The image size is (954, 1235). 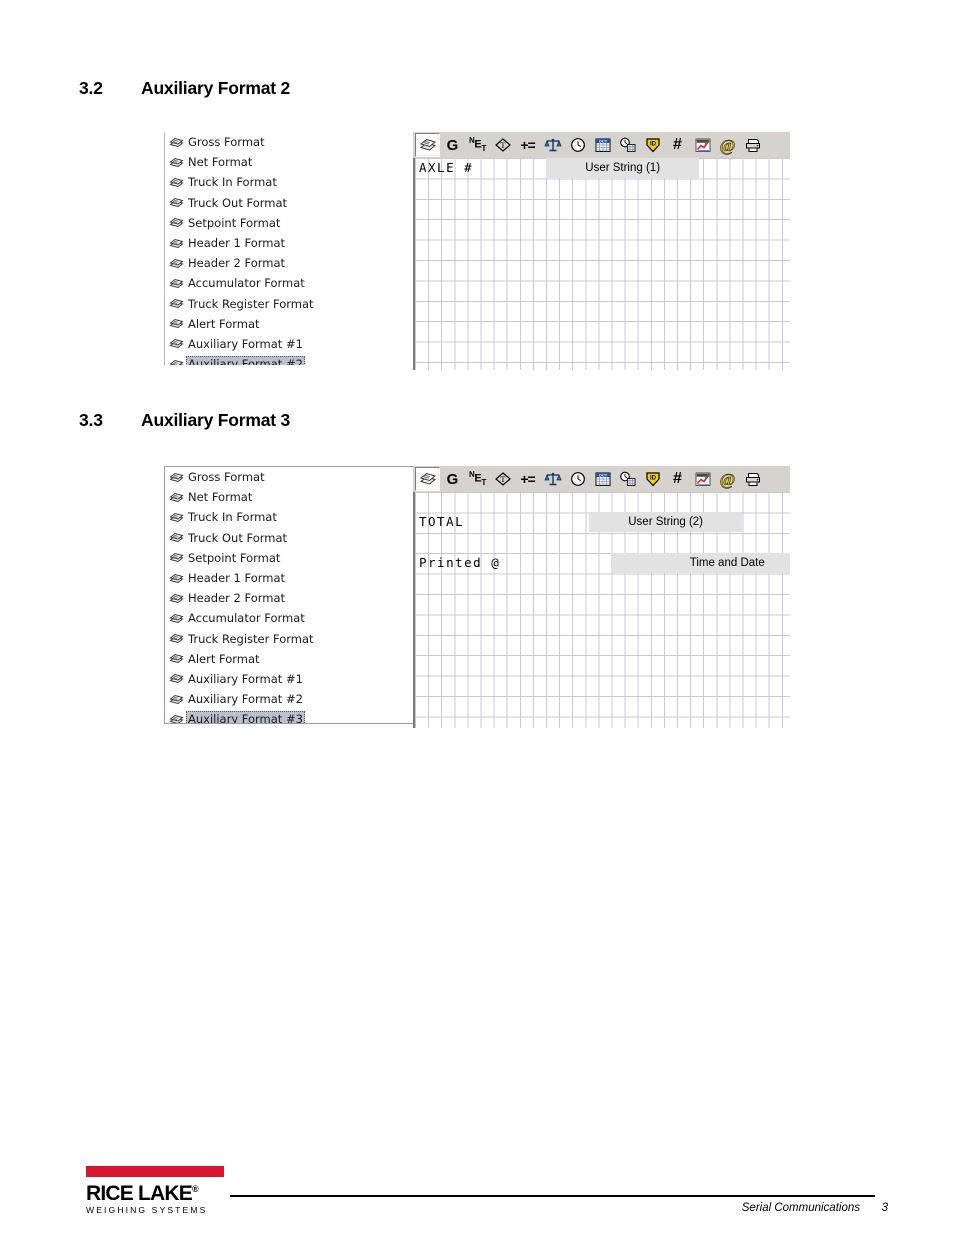 What do you see at coordinates (232, 517) in the screenshot?
I see `format-tree-item-label: Truck In Format` at bounding box center [232, 517].